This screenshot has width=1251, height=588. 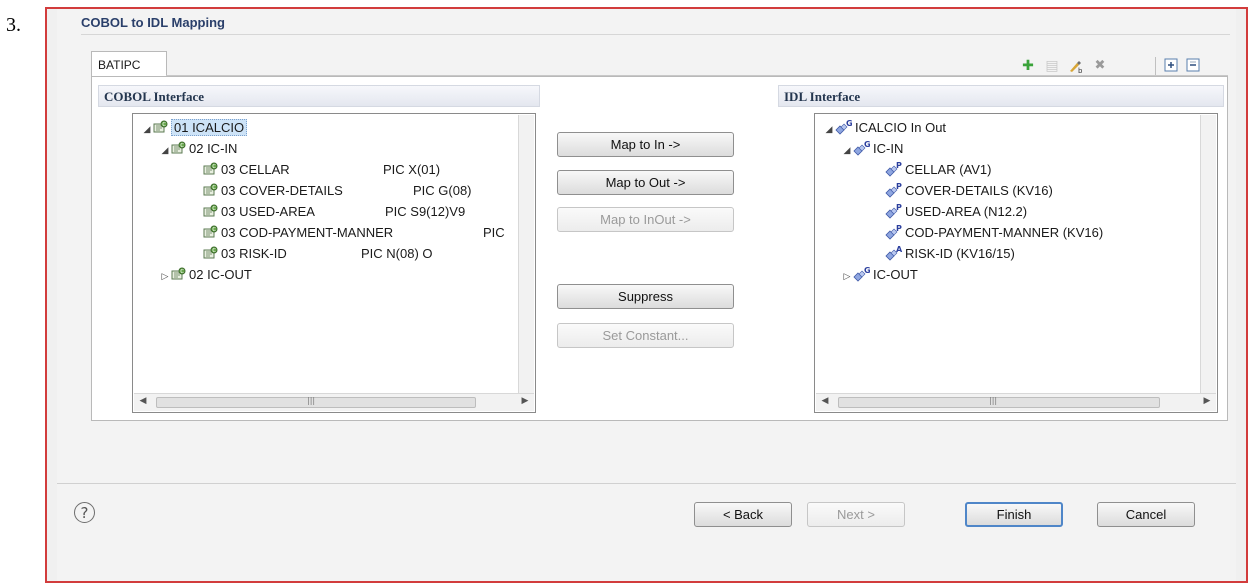 What do you see at coordinates (888, 148) in the screenshot?
I see `idl-node-label: IC-IN` at bounding box center [888, 148].